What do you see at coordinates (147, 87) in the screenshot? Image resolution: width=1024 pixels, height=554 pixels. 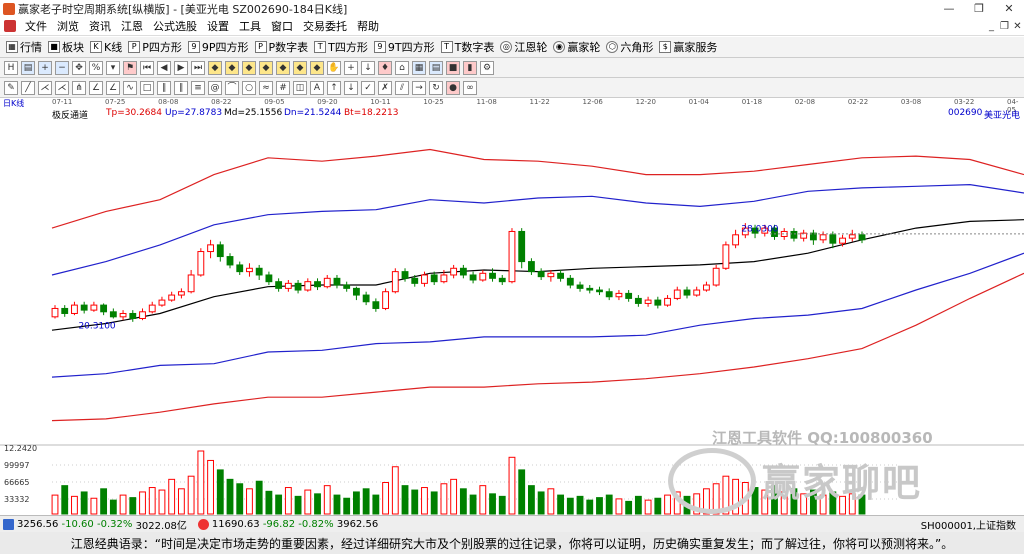 I see `box-icon: □` at bounding box center [147, 87].